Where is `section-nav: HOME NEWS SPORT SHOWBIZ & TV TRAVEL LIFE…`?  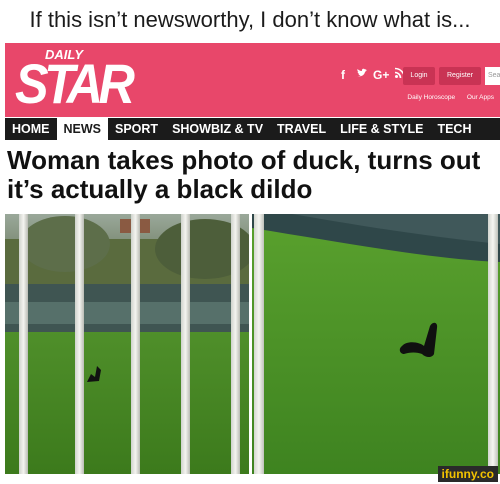 section-nav: HOME NEWS SPORT SHOWBIZ & TV TRAVEL LIFE… is located at coordinates (252, 129).